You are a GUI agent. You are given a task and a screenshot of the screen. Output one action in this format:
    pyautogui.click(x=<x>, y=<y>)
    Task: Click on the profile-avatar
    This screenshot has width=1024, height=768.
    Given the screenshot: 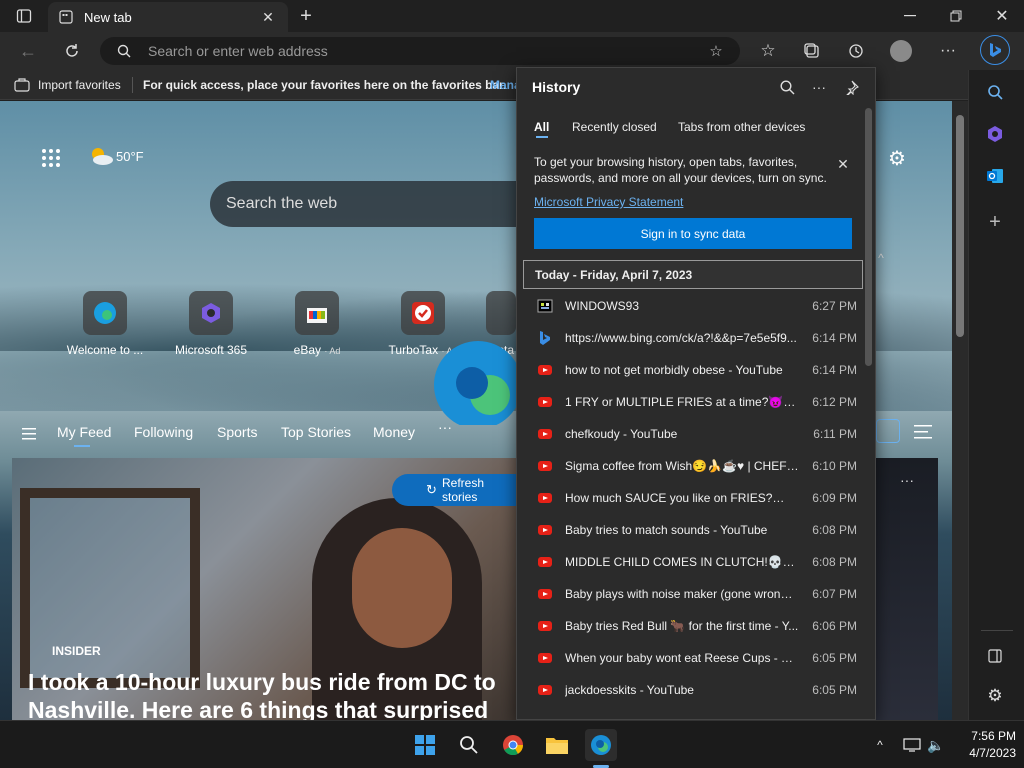 What is the action you would take?
    pyautogui.click(x=901, y=51)
    